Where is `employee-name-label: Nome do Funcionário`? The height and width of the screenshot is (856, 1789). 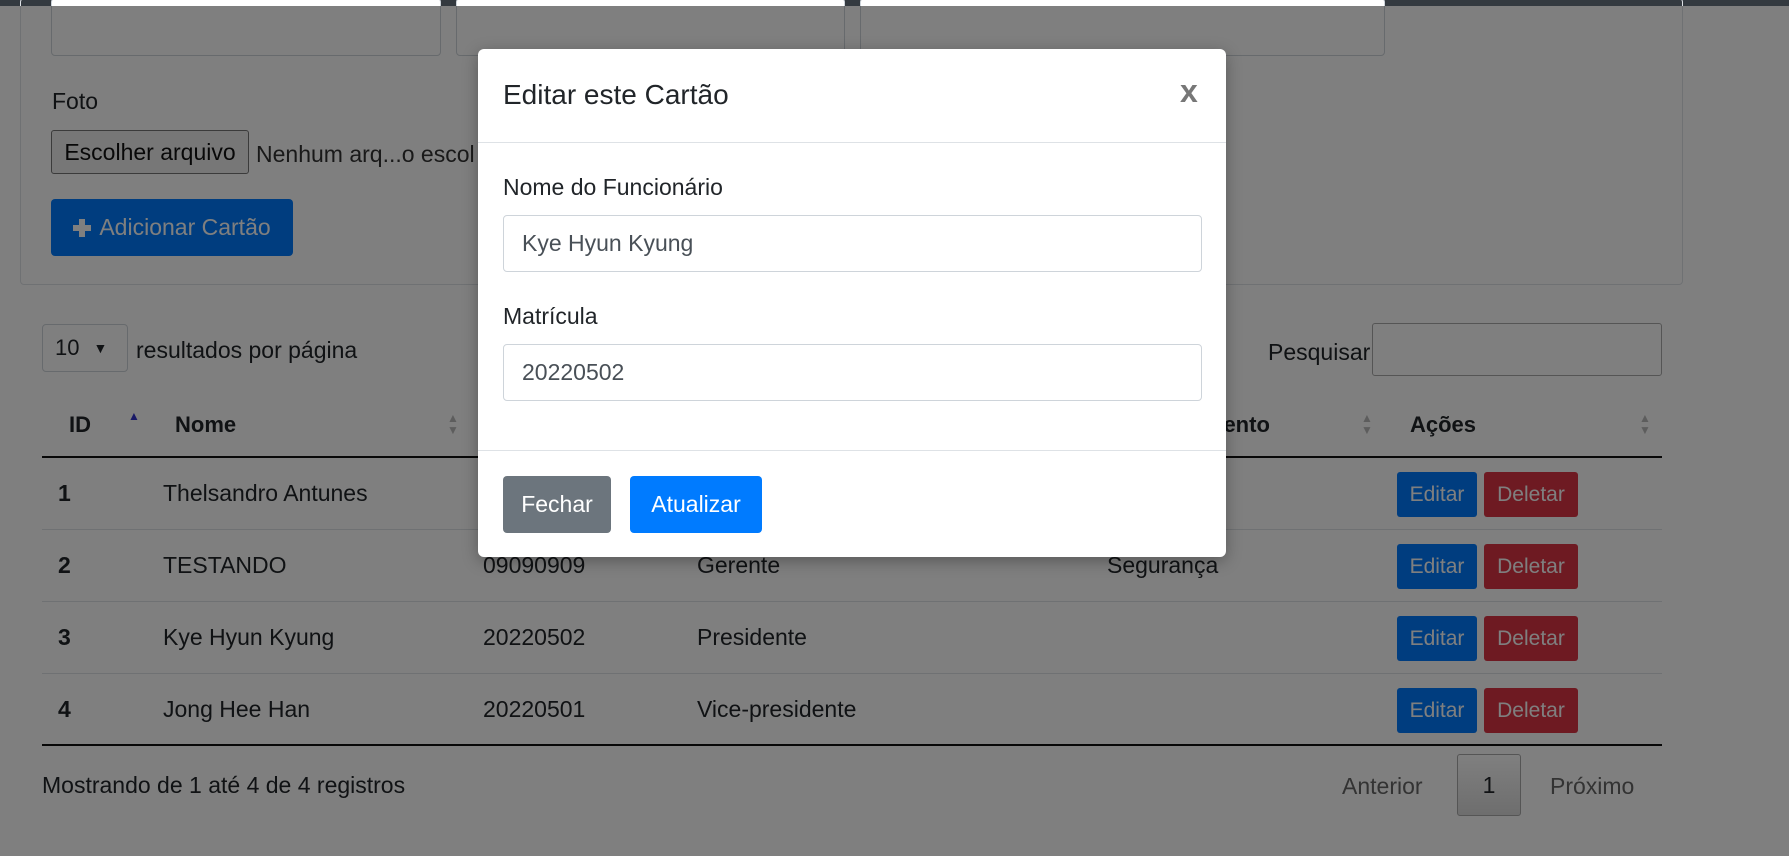 employee-name-label: Nome do Funcionário is located at coordinates (613, 187).